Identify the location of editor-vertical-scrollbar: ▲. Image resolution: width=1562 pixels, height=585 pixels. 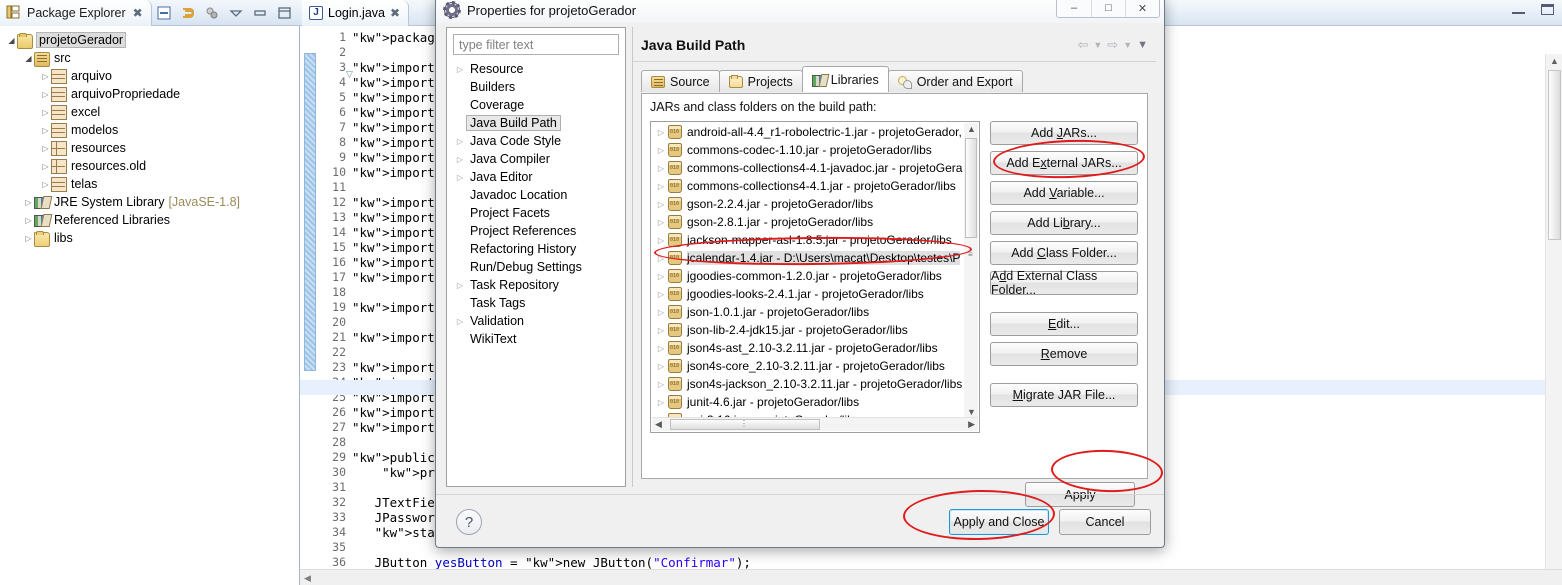
(1553, 311).